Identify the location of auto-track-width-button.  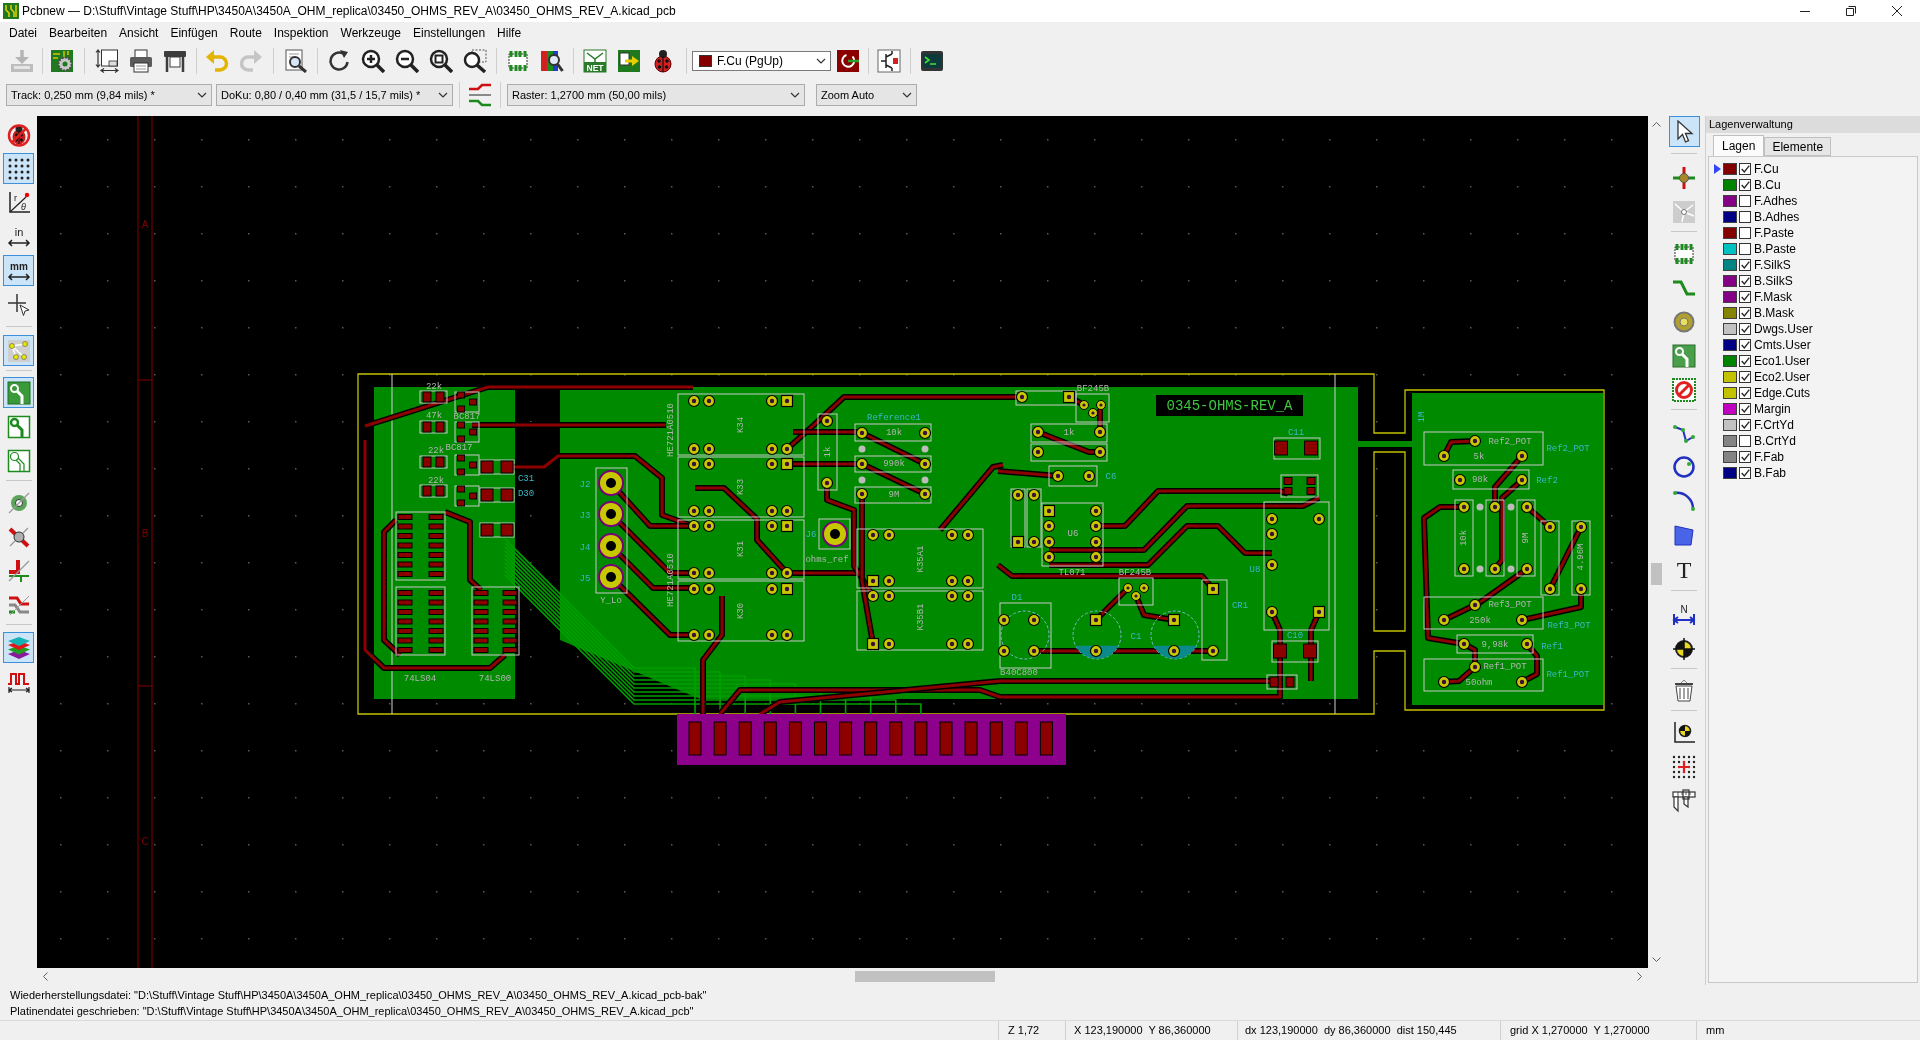
(480, 95).